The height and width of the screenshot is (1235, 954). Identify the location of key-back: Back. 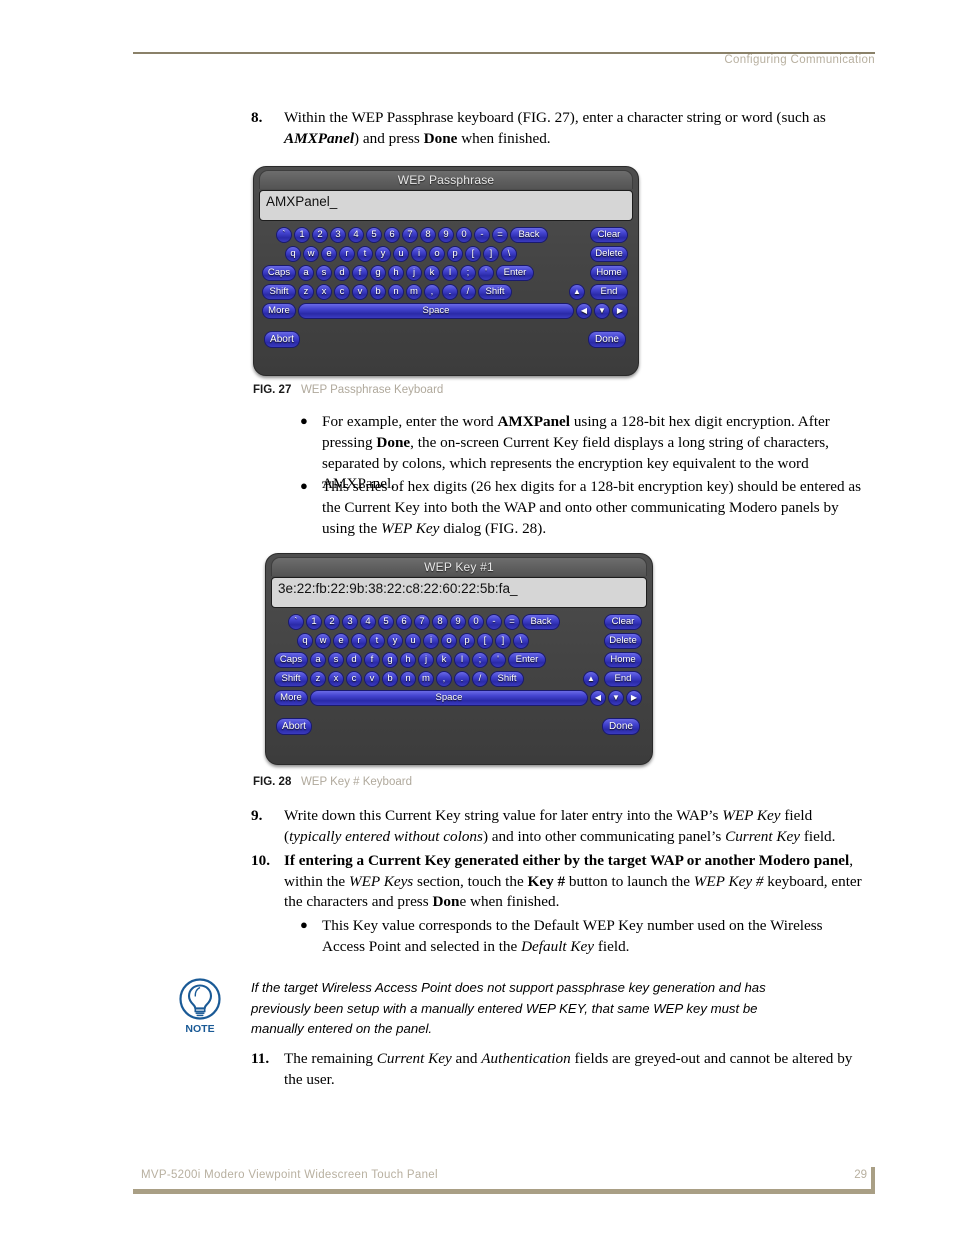
(529, 234).